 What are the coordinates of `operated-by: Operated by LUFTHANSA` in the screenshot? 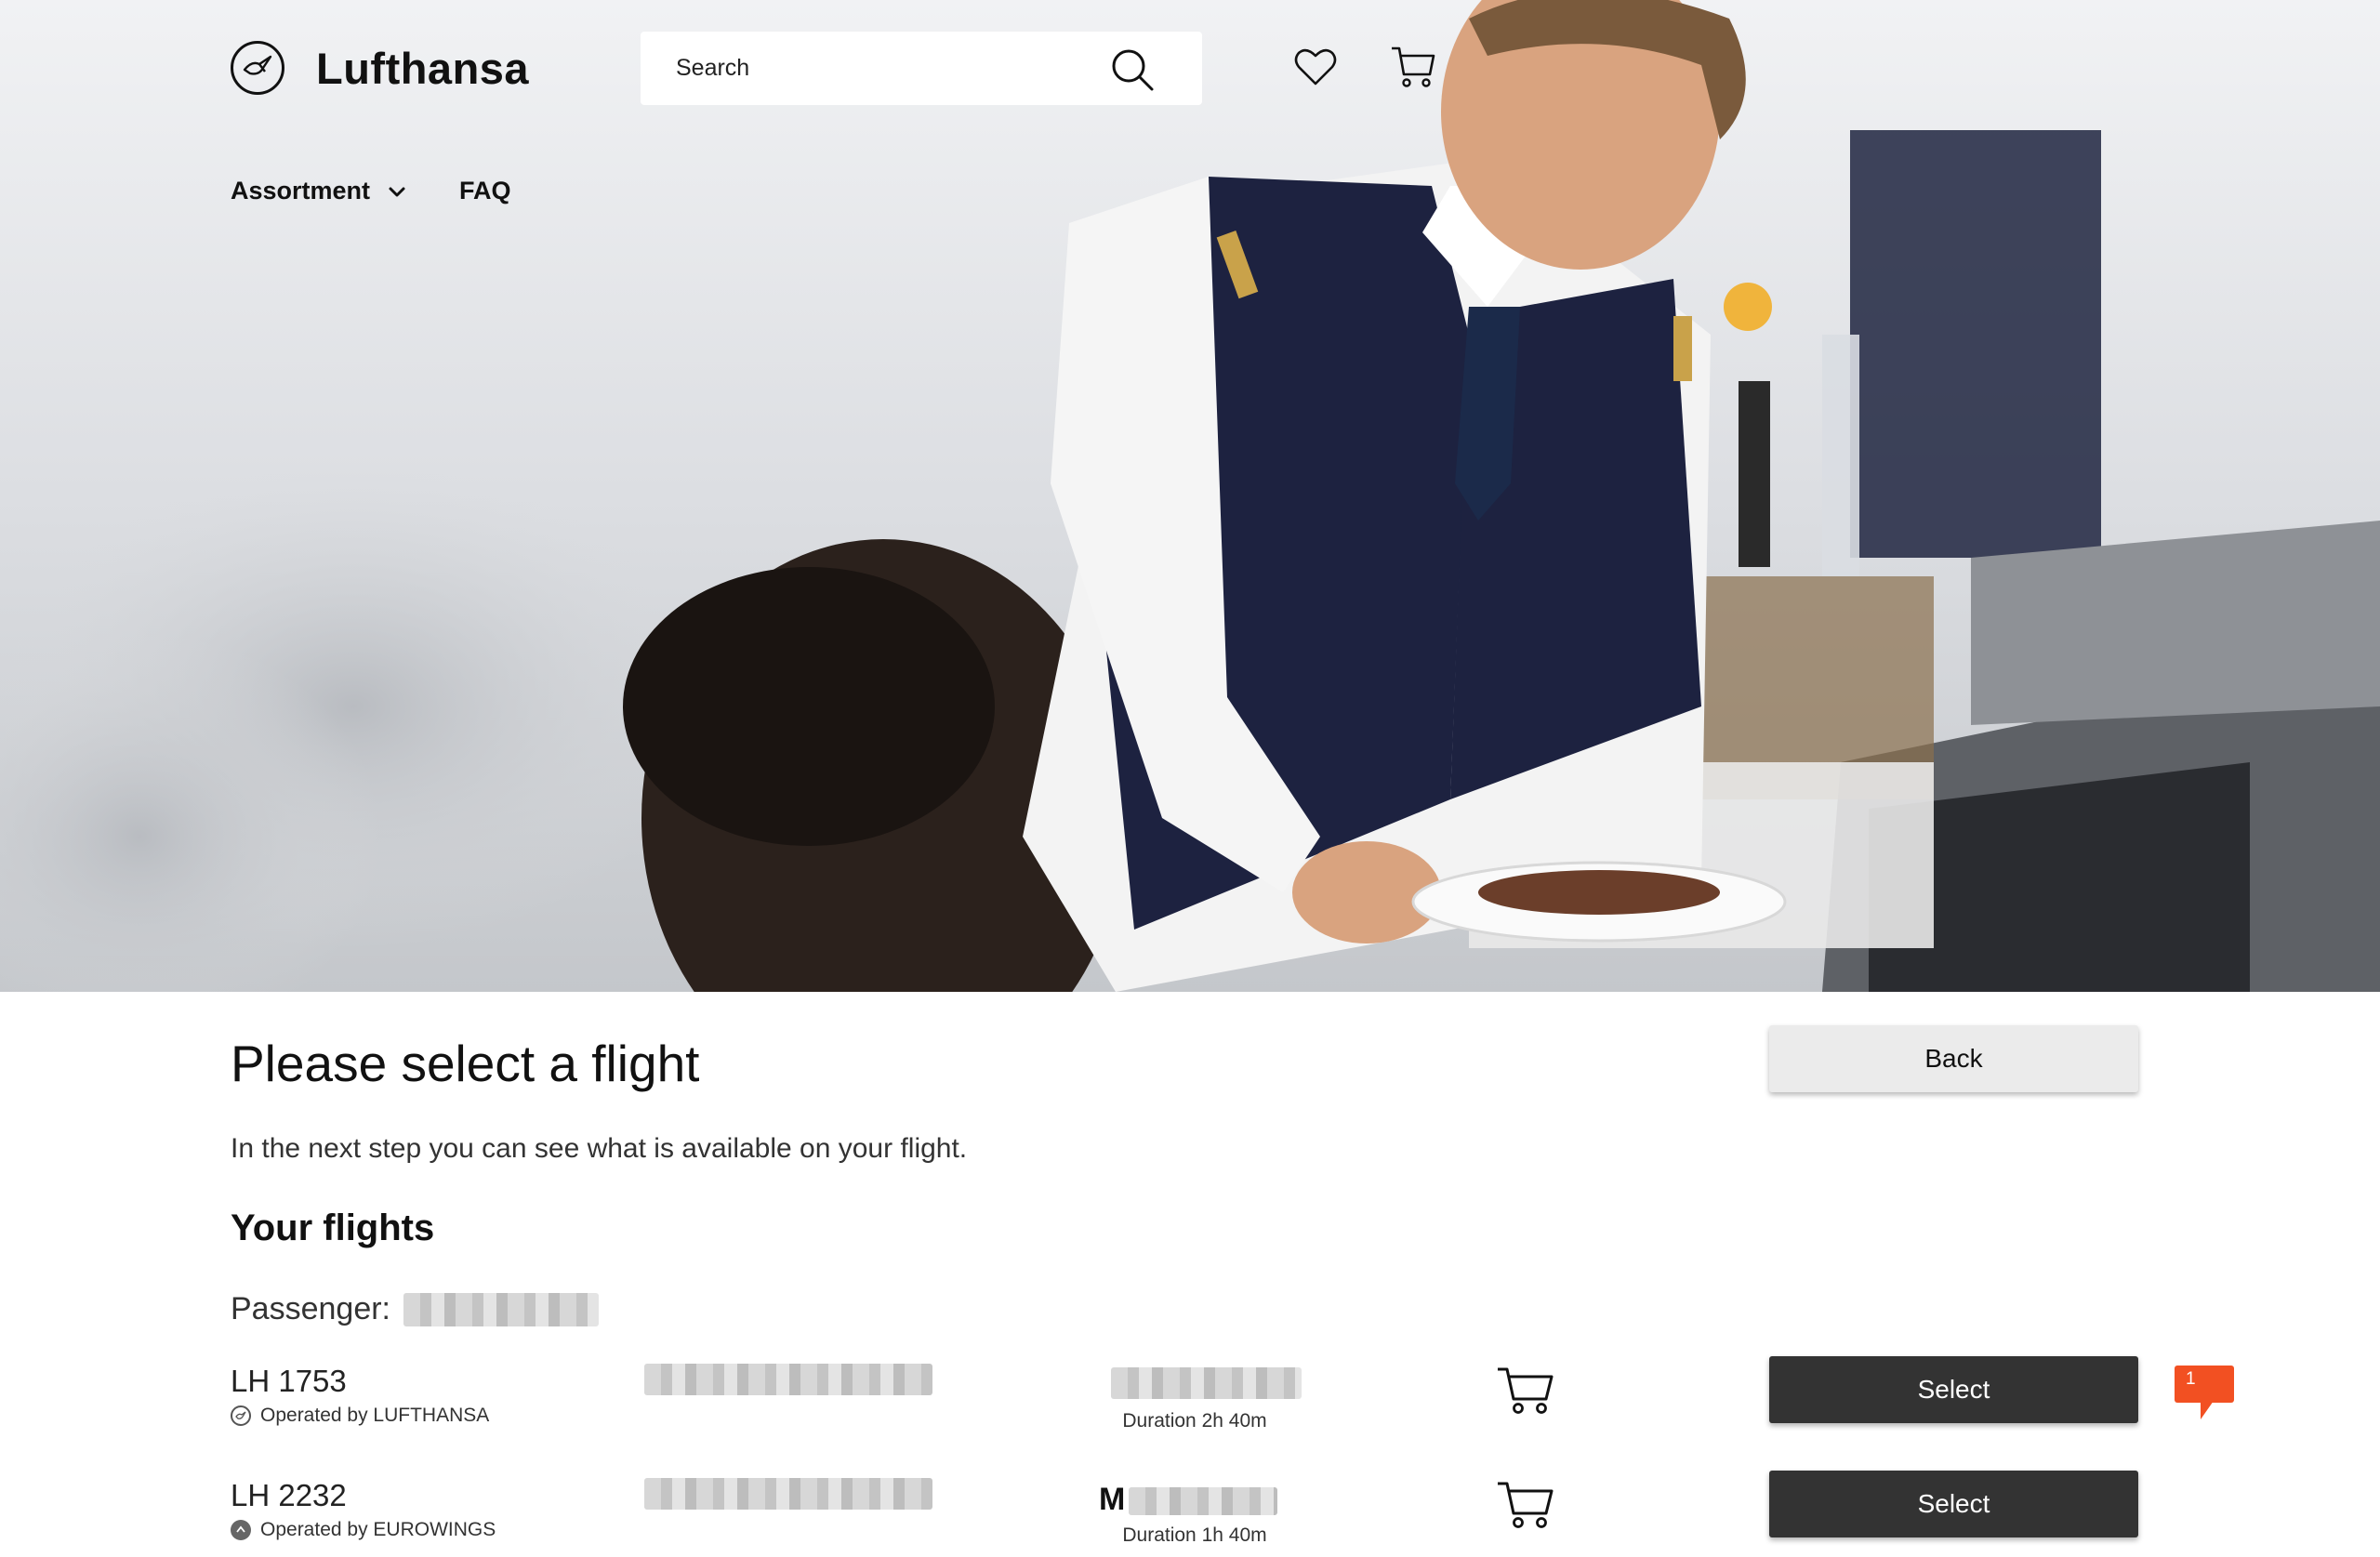 It's located at (360, 1416).